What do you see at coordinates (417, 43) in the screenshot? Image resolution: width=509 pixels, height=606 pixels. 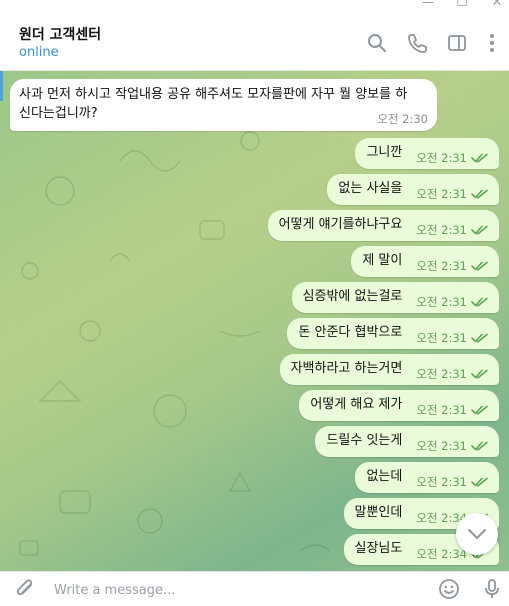 I see `phone-icon` at bounding box center [417, 43].